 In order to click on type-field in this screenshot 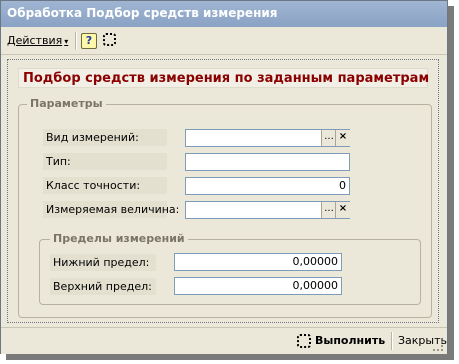, I will do `click(267, 162)`.